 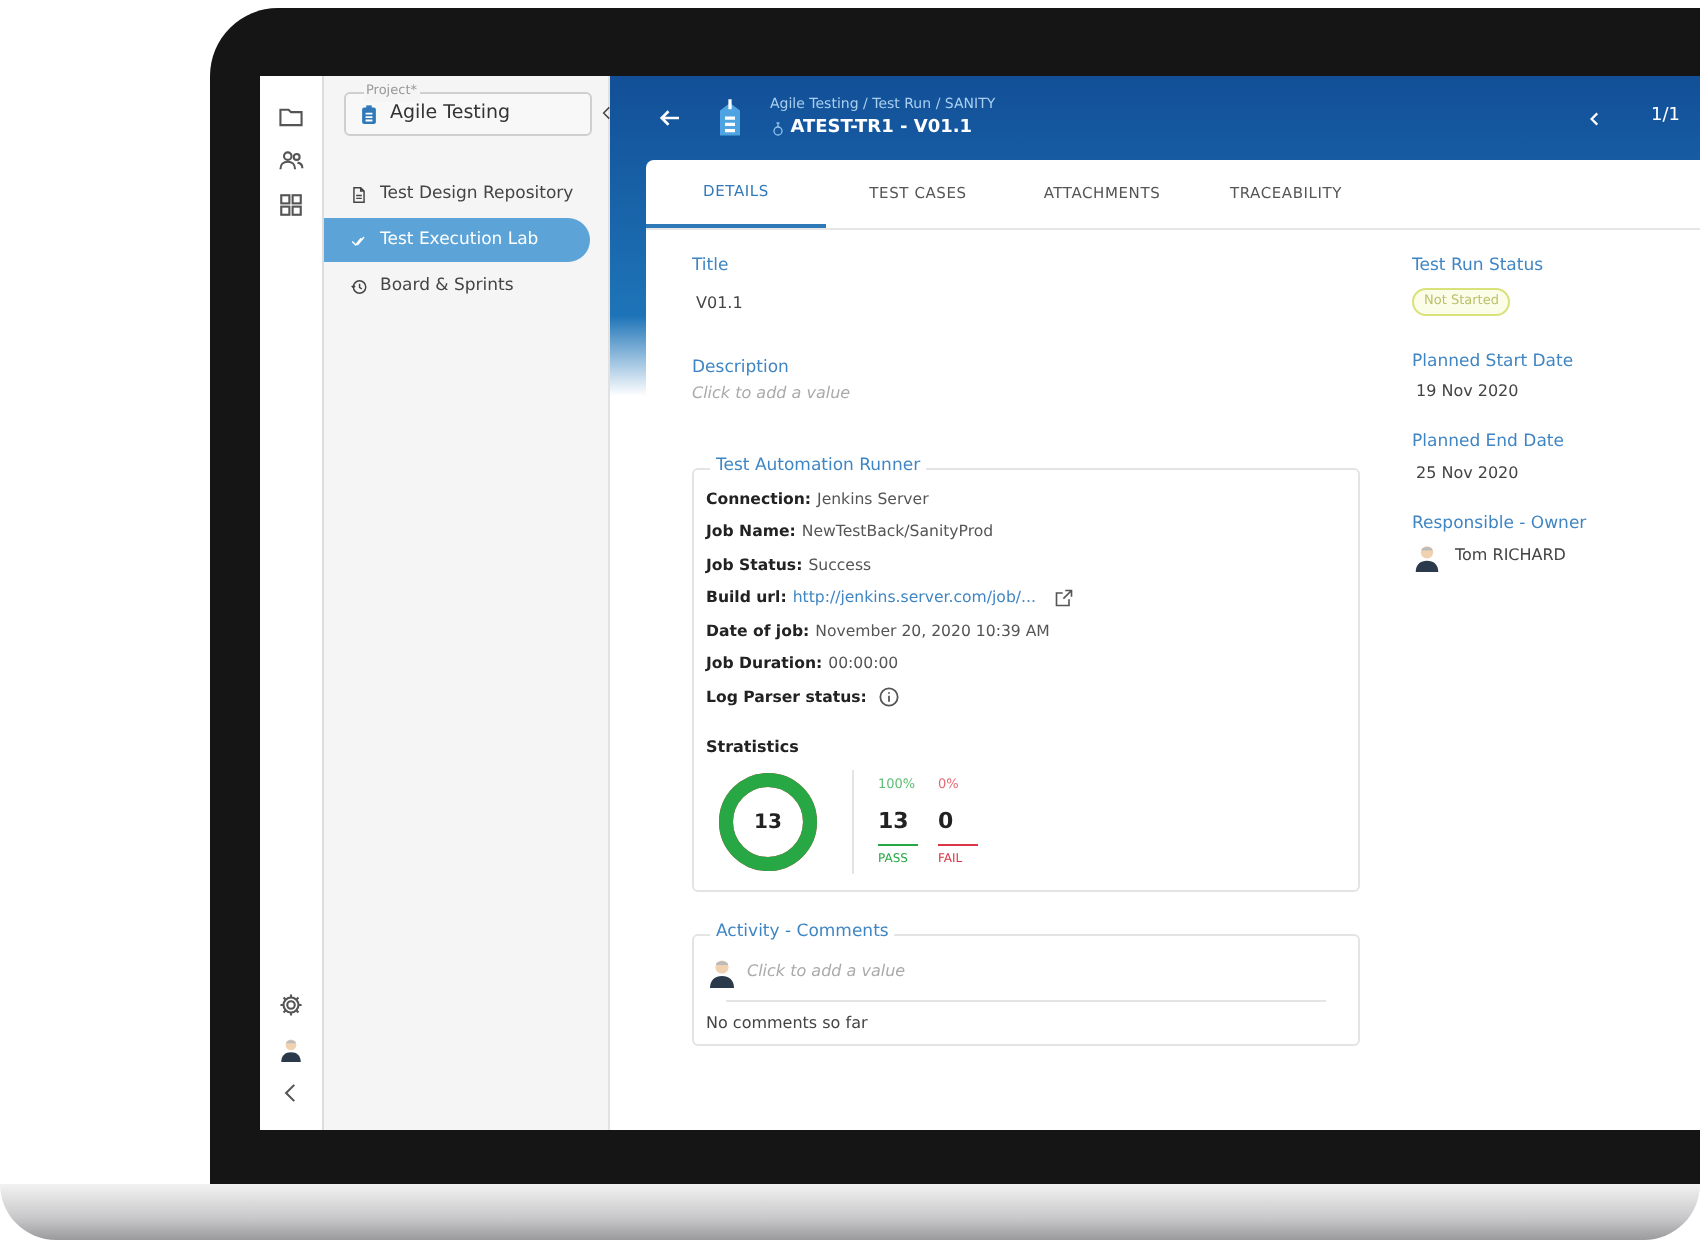 I want to click on previous-chevron-icon, so click(x=1594, y=118).